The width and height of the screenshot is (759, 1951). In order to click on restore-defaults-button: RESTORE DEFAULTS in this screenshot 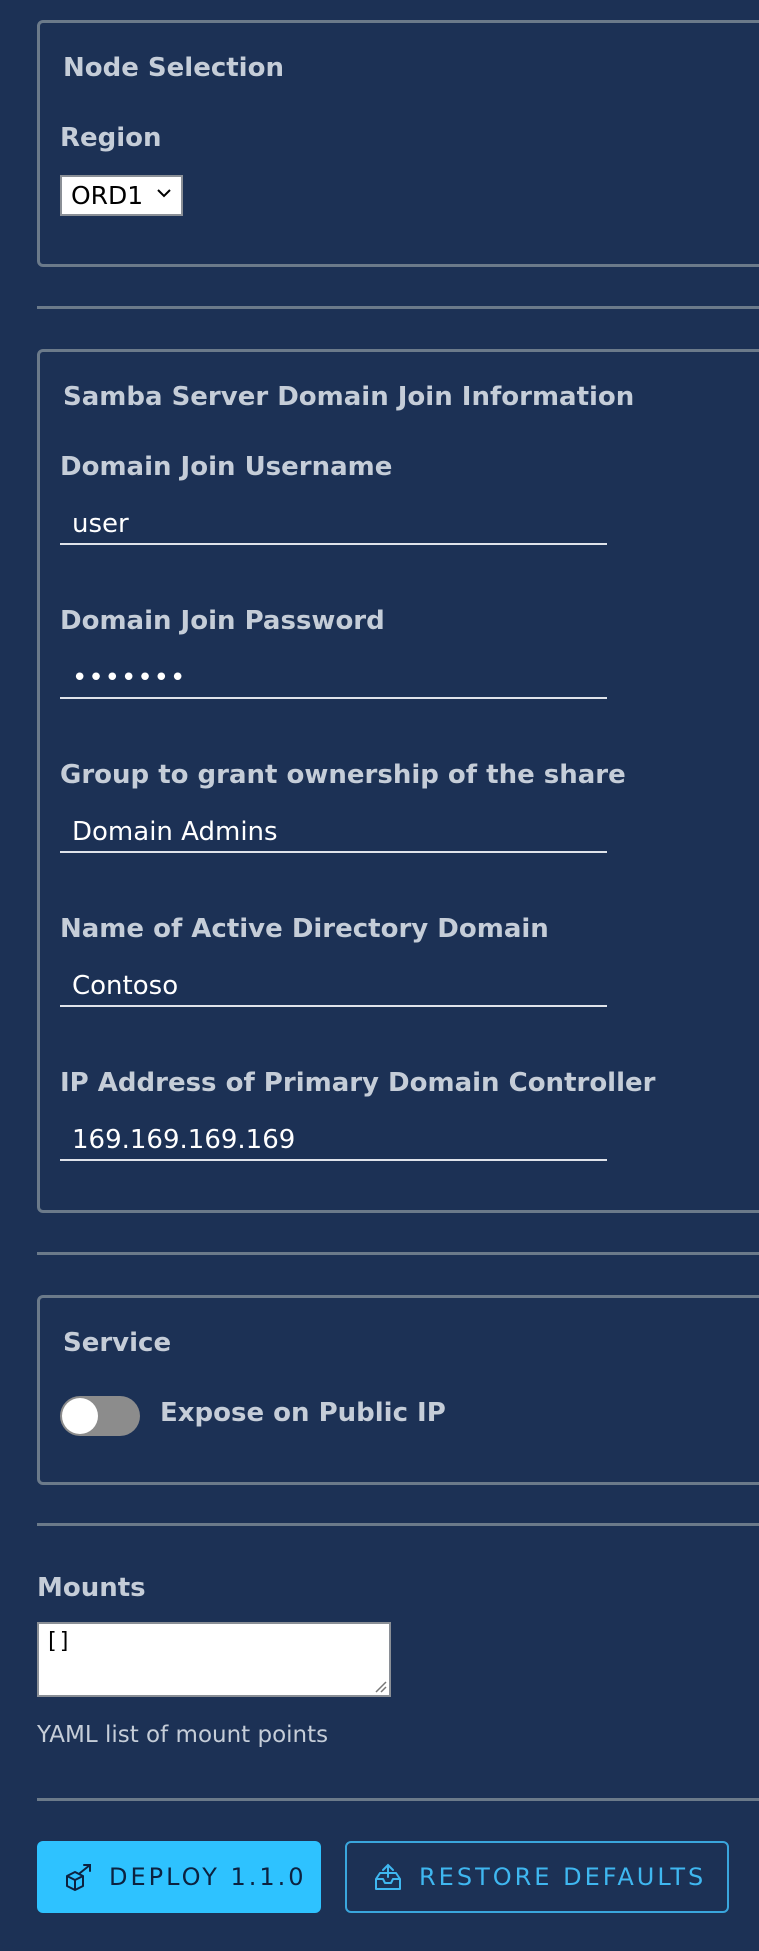, I will do `click(537, 1877)`.